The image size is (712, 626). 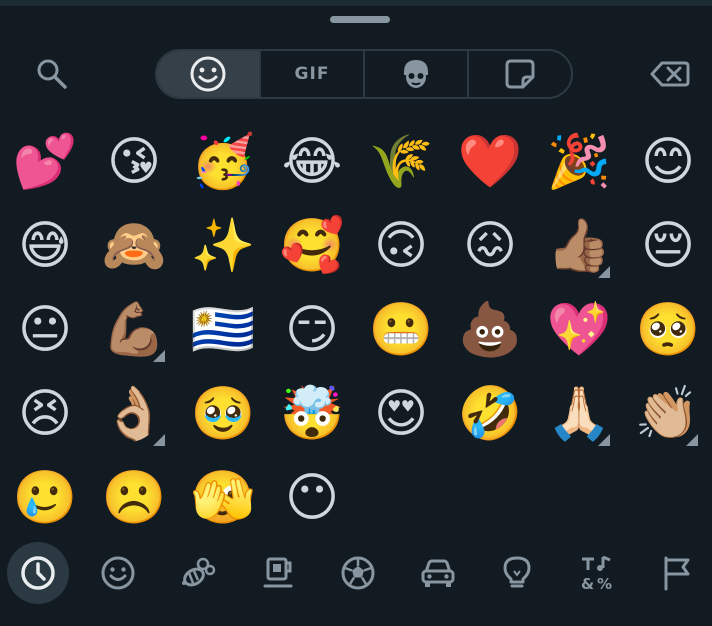 I want to click on emoji-glyph: ✨, so click(x=223, y=246).